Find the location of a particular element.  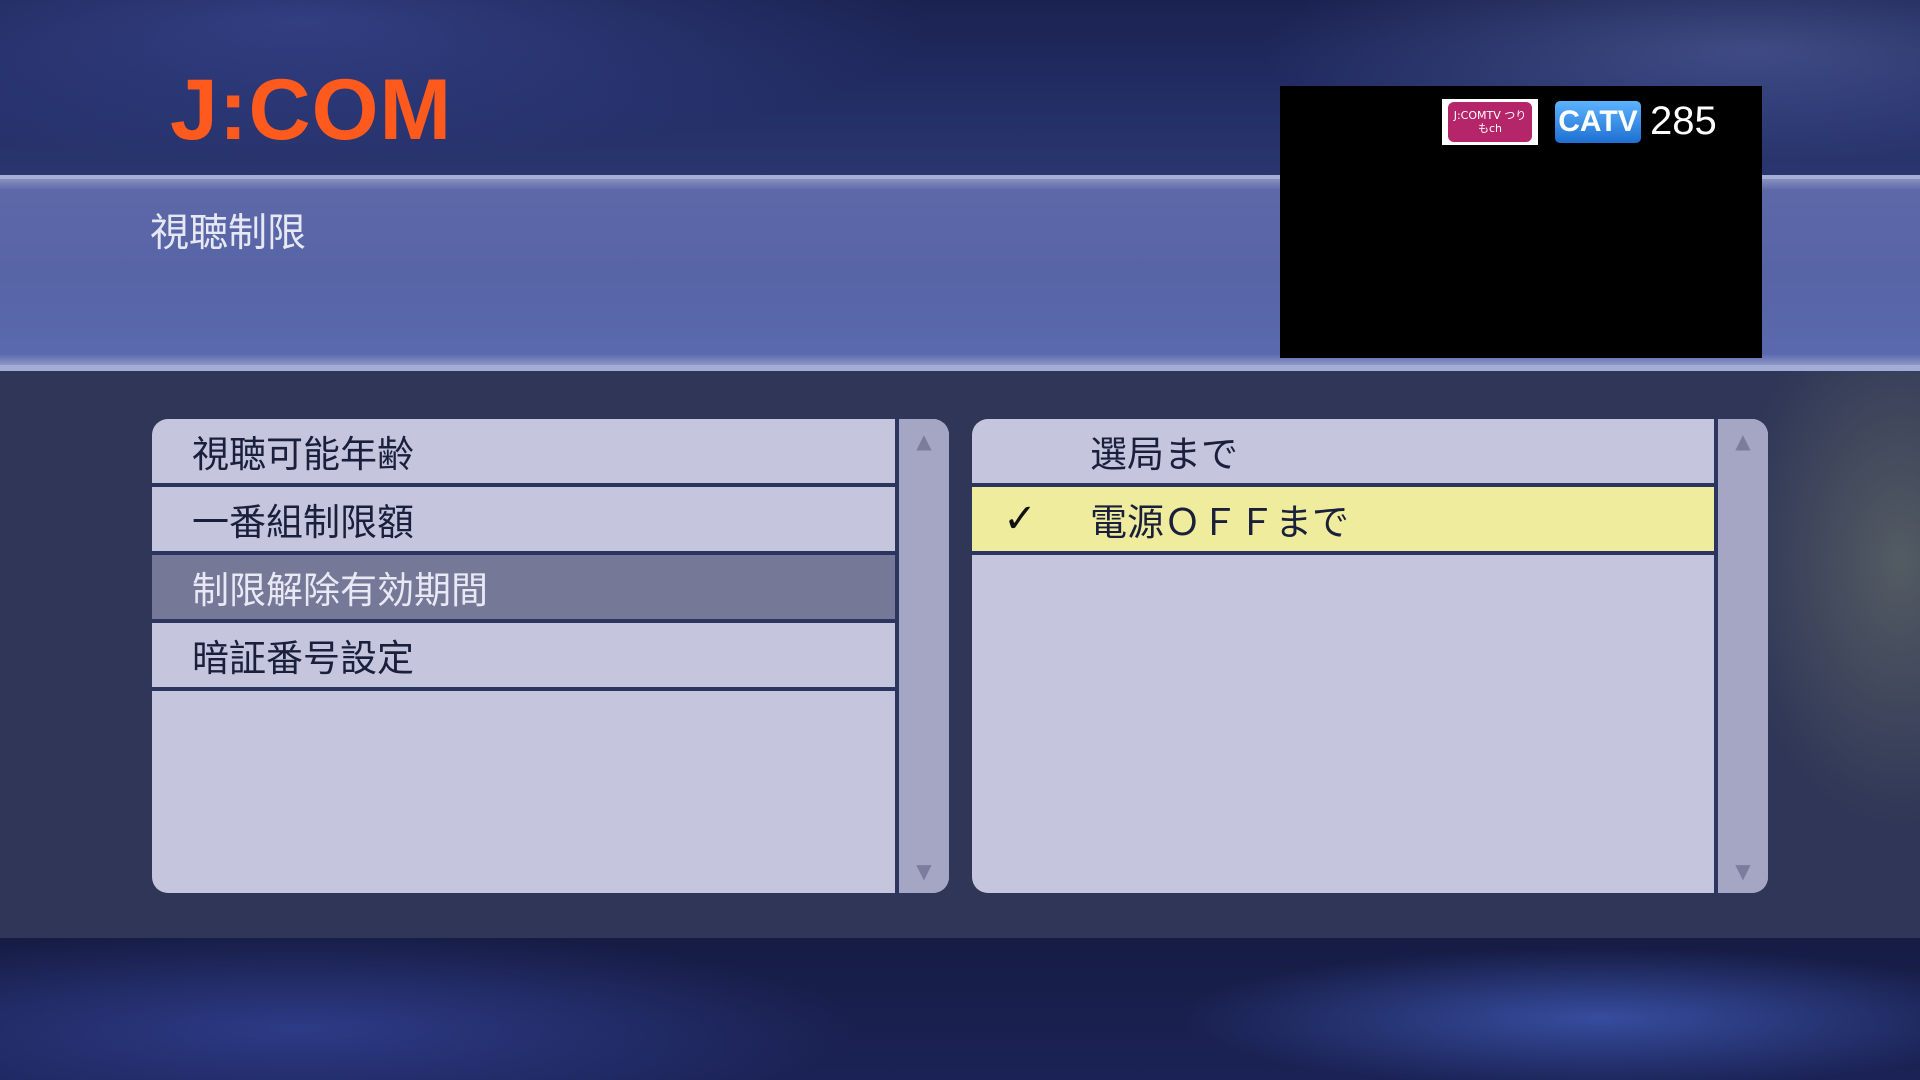

menu-item-program-limit: 一番組制限額 is located at coordinates (523, 521).